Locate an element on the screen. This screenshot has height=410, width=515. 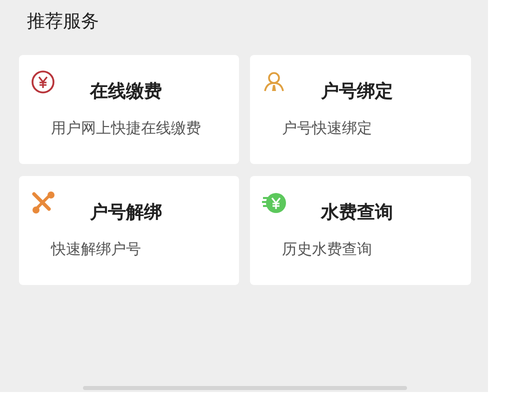
service-description: 历史水费查询 is located at coordinates (327, 249).